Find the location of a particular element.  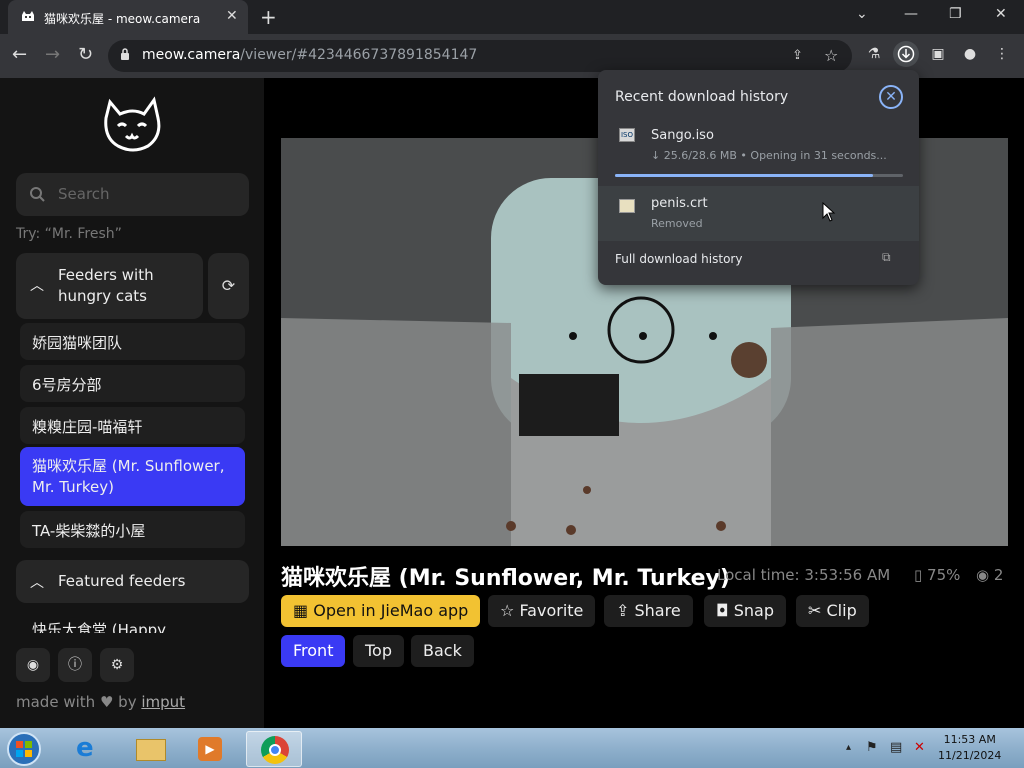

reload-icon: ↻ is located at coordinates (85, 54).